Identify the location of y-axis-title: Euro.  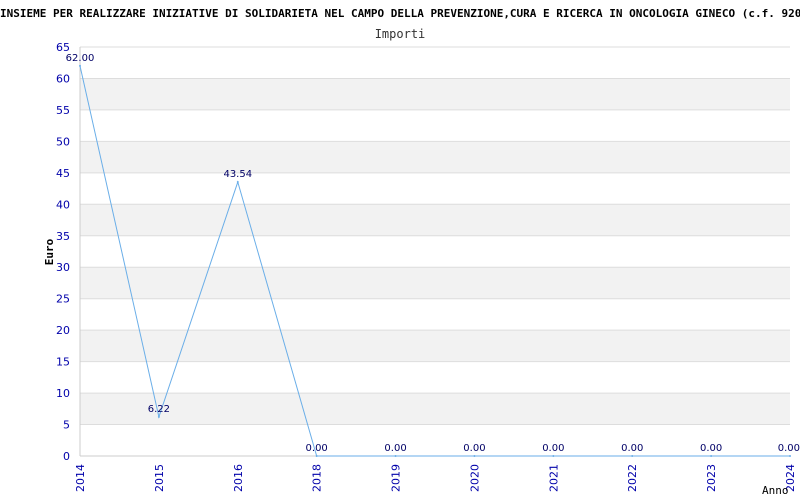
(49, 251).